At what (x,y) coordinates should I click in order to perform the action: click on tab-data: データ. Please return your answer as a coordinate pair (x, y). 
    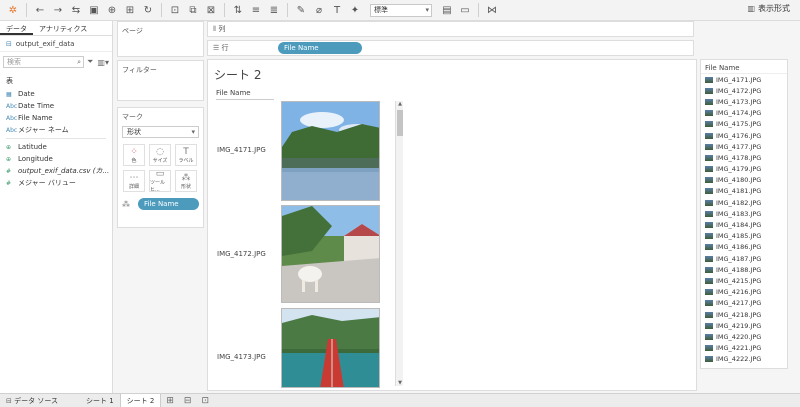
    Looking at the image, I should click on (16, 28).